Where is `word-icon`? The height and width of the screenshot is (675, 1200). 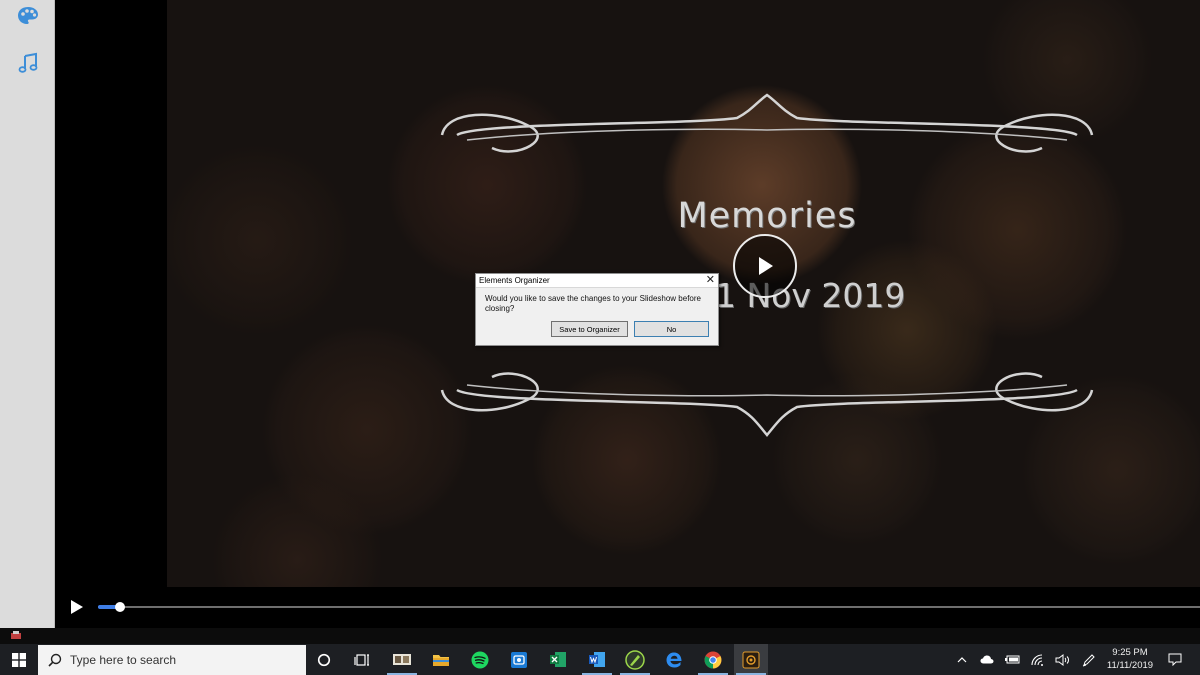
word-icon is located at coordinates (597, 659).